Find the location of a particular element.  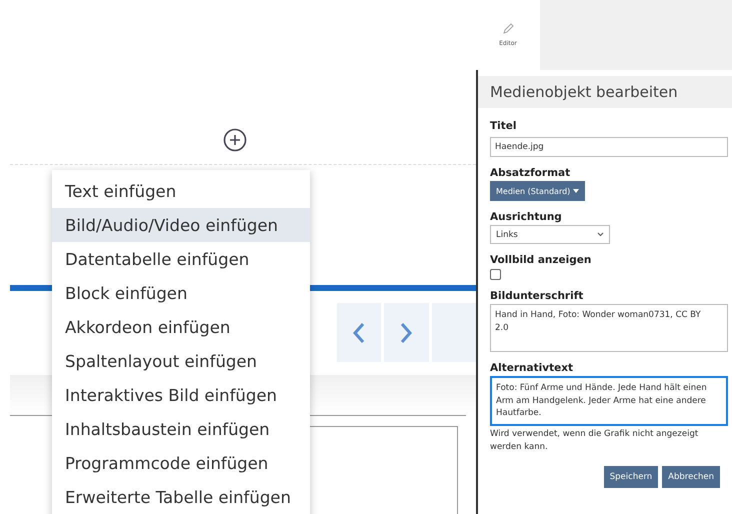

field-label: Absatzformat is located at coordinates (531, 173).